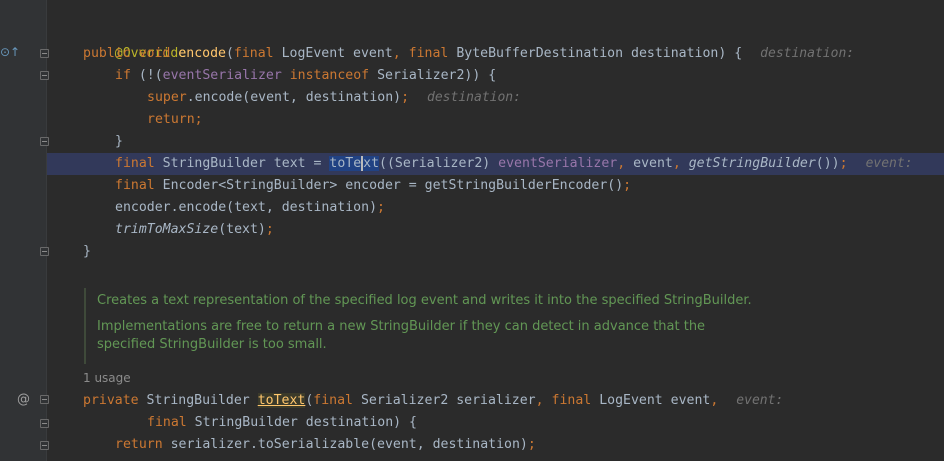 This screenshot has width=944, height=461. What do you see at coordinates (655, 400) in the screenshot?
I see `param-event: LogEvent event` at bounding box center [655, 400].